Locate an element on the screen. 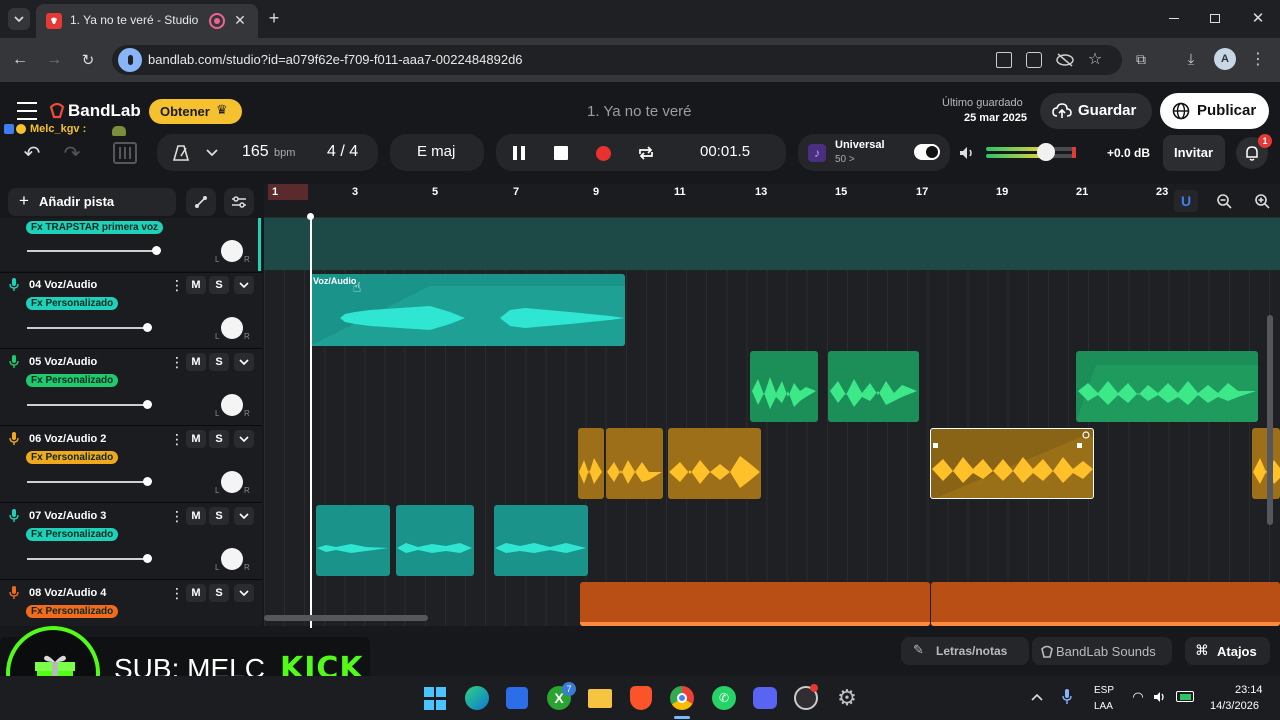 The width and height of the screenshot is (1280, 720). zoom-out-icon is located at coordinates (1224, 201).